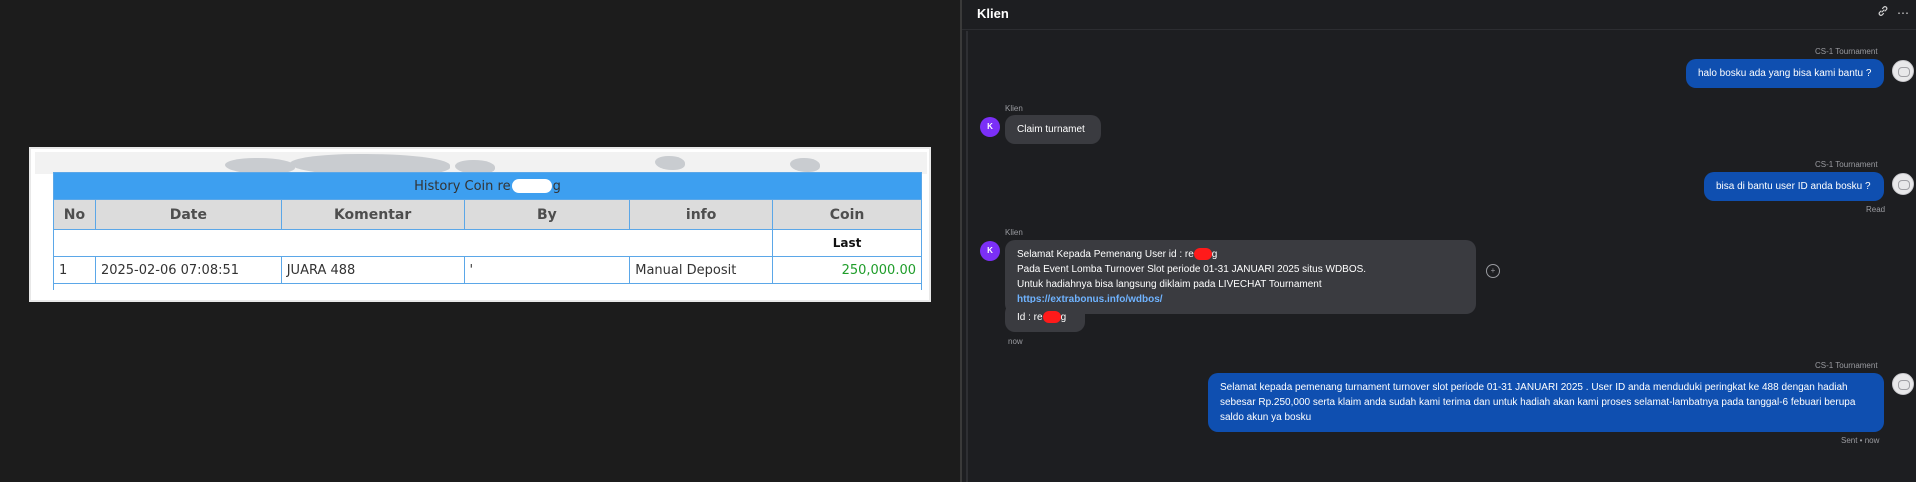 Image resolution: width=1916 pixels, height=482 pixels. Describe the element at coordinates (1015, 341) in the screenshot. I see `message-time: now` at that location.